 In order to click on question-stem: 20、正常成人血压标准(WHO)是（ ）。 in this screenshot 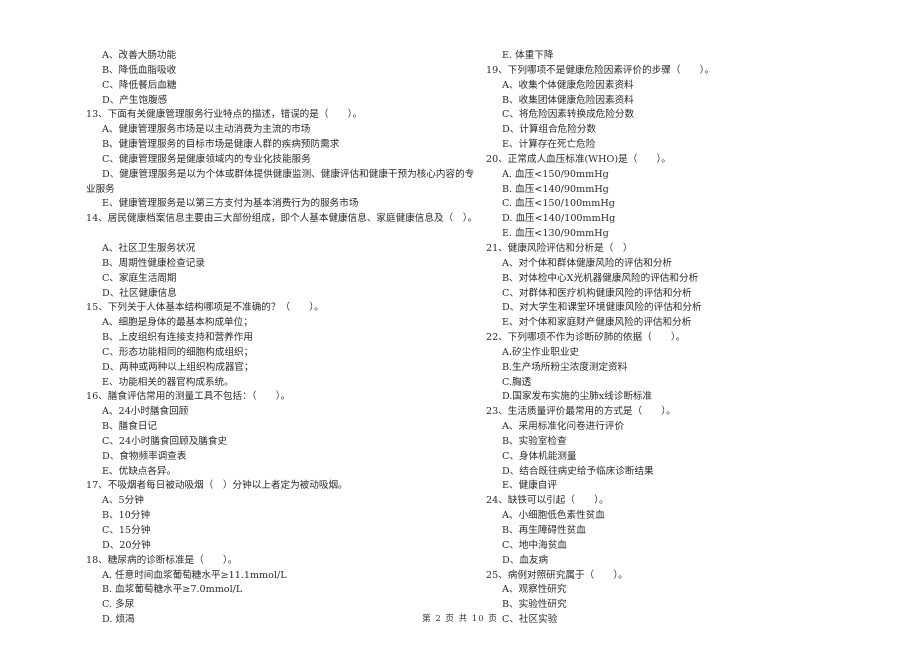, I will do `click(578, 159)`.